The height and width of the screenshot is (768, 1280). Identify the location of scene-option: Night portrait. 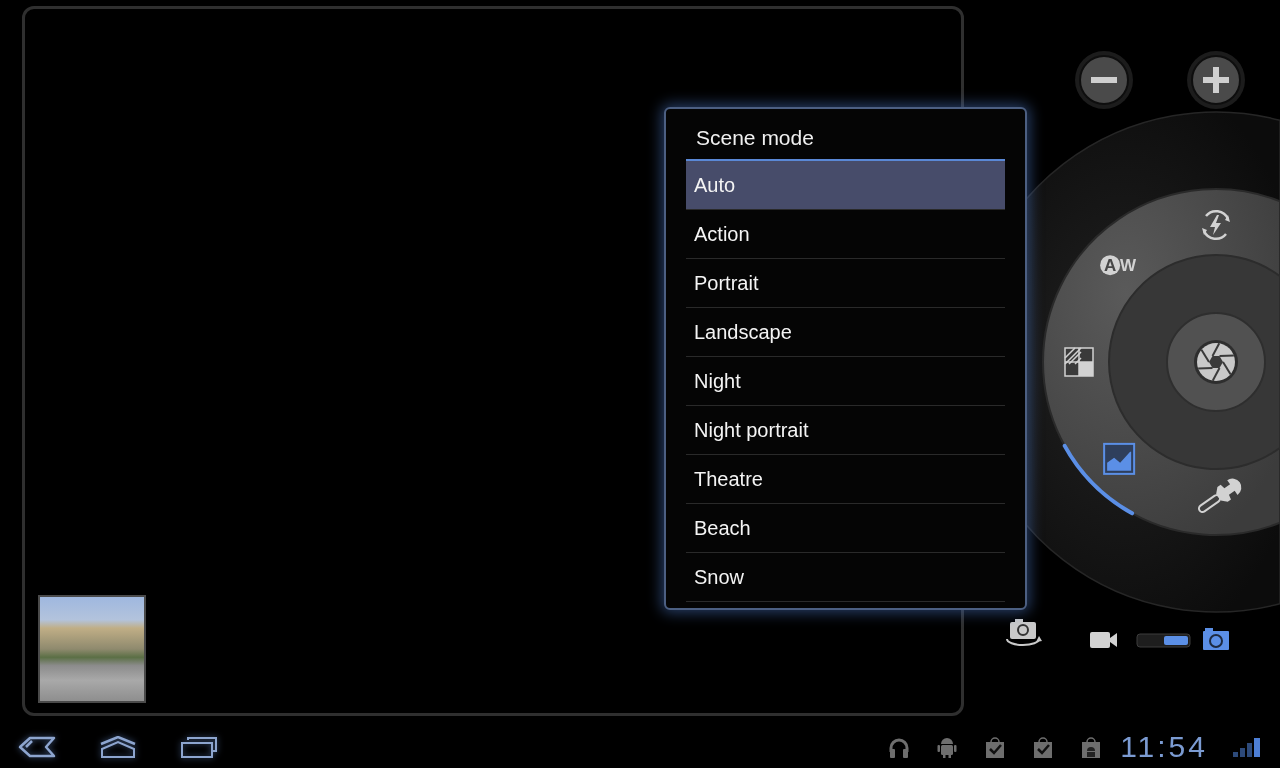
(845, 430).